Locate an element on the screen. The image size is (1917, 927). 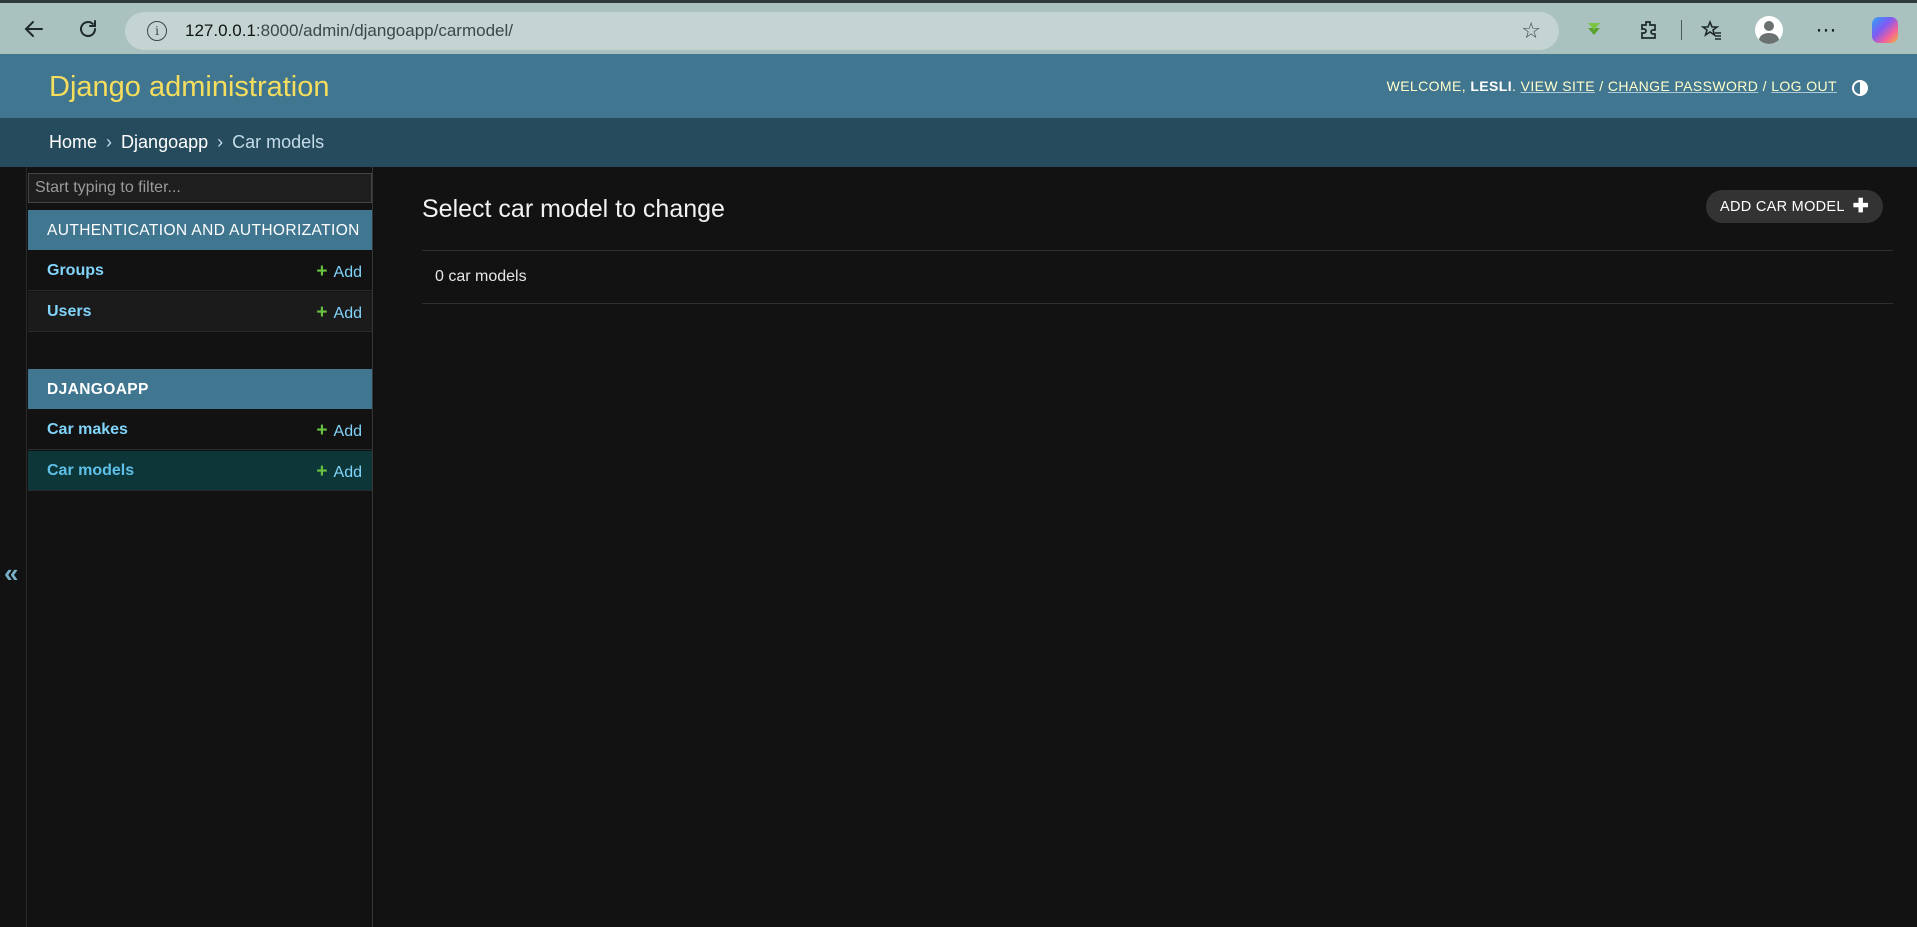
model-link-users: Users is located at coordinates (69, 312).